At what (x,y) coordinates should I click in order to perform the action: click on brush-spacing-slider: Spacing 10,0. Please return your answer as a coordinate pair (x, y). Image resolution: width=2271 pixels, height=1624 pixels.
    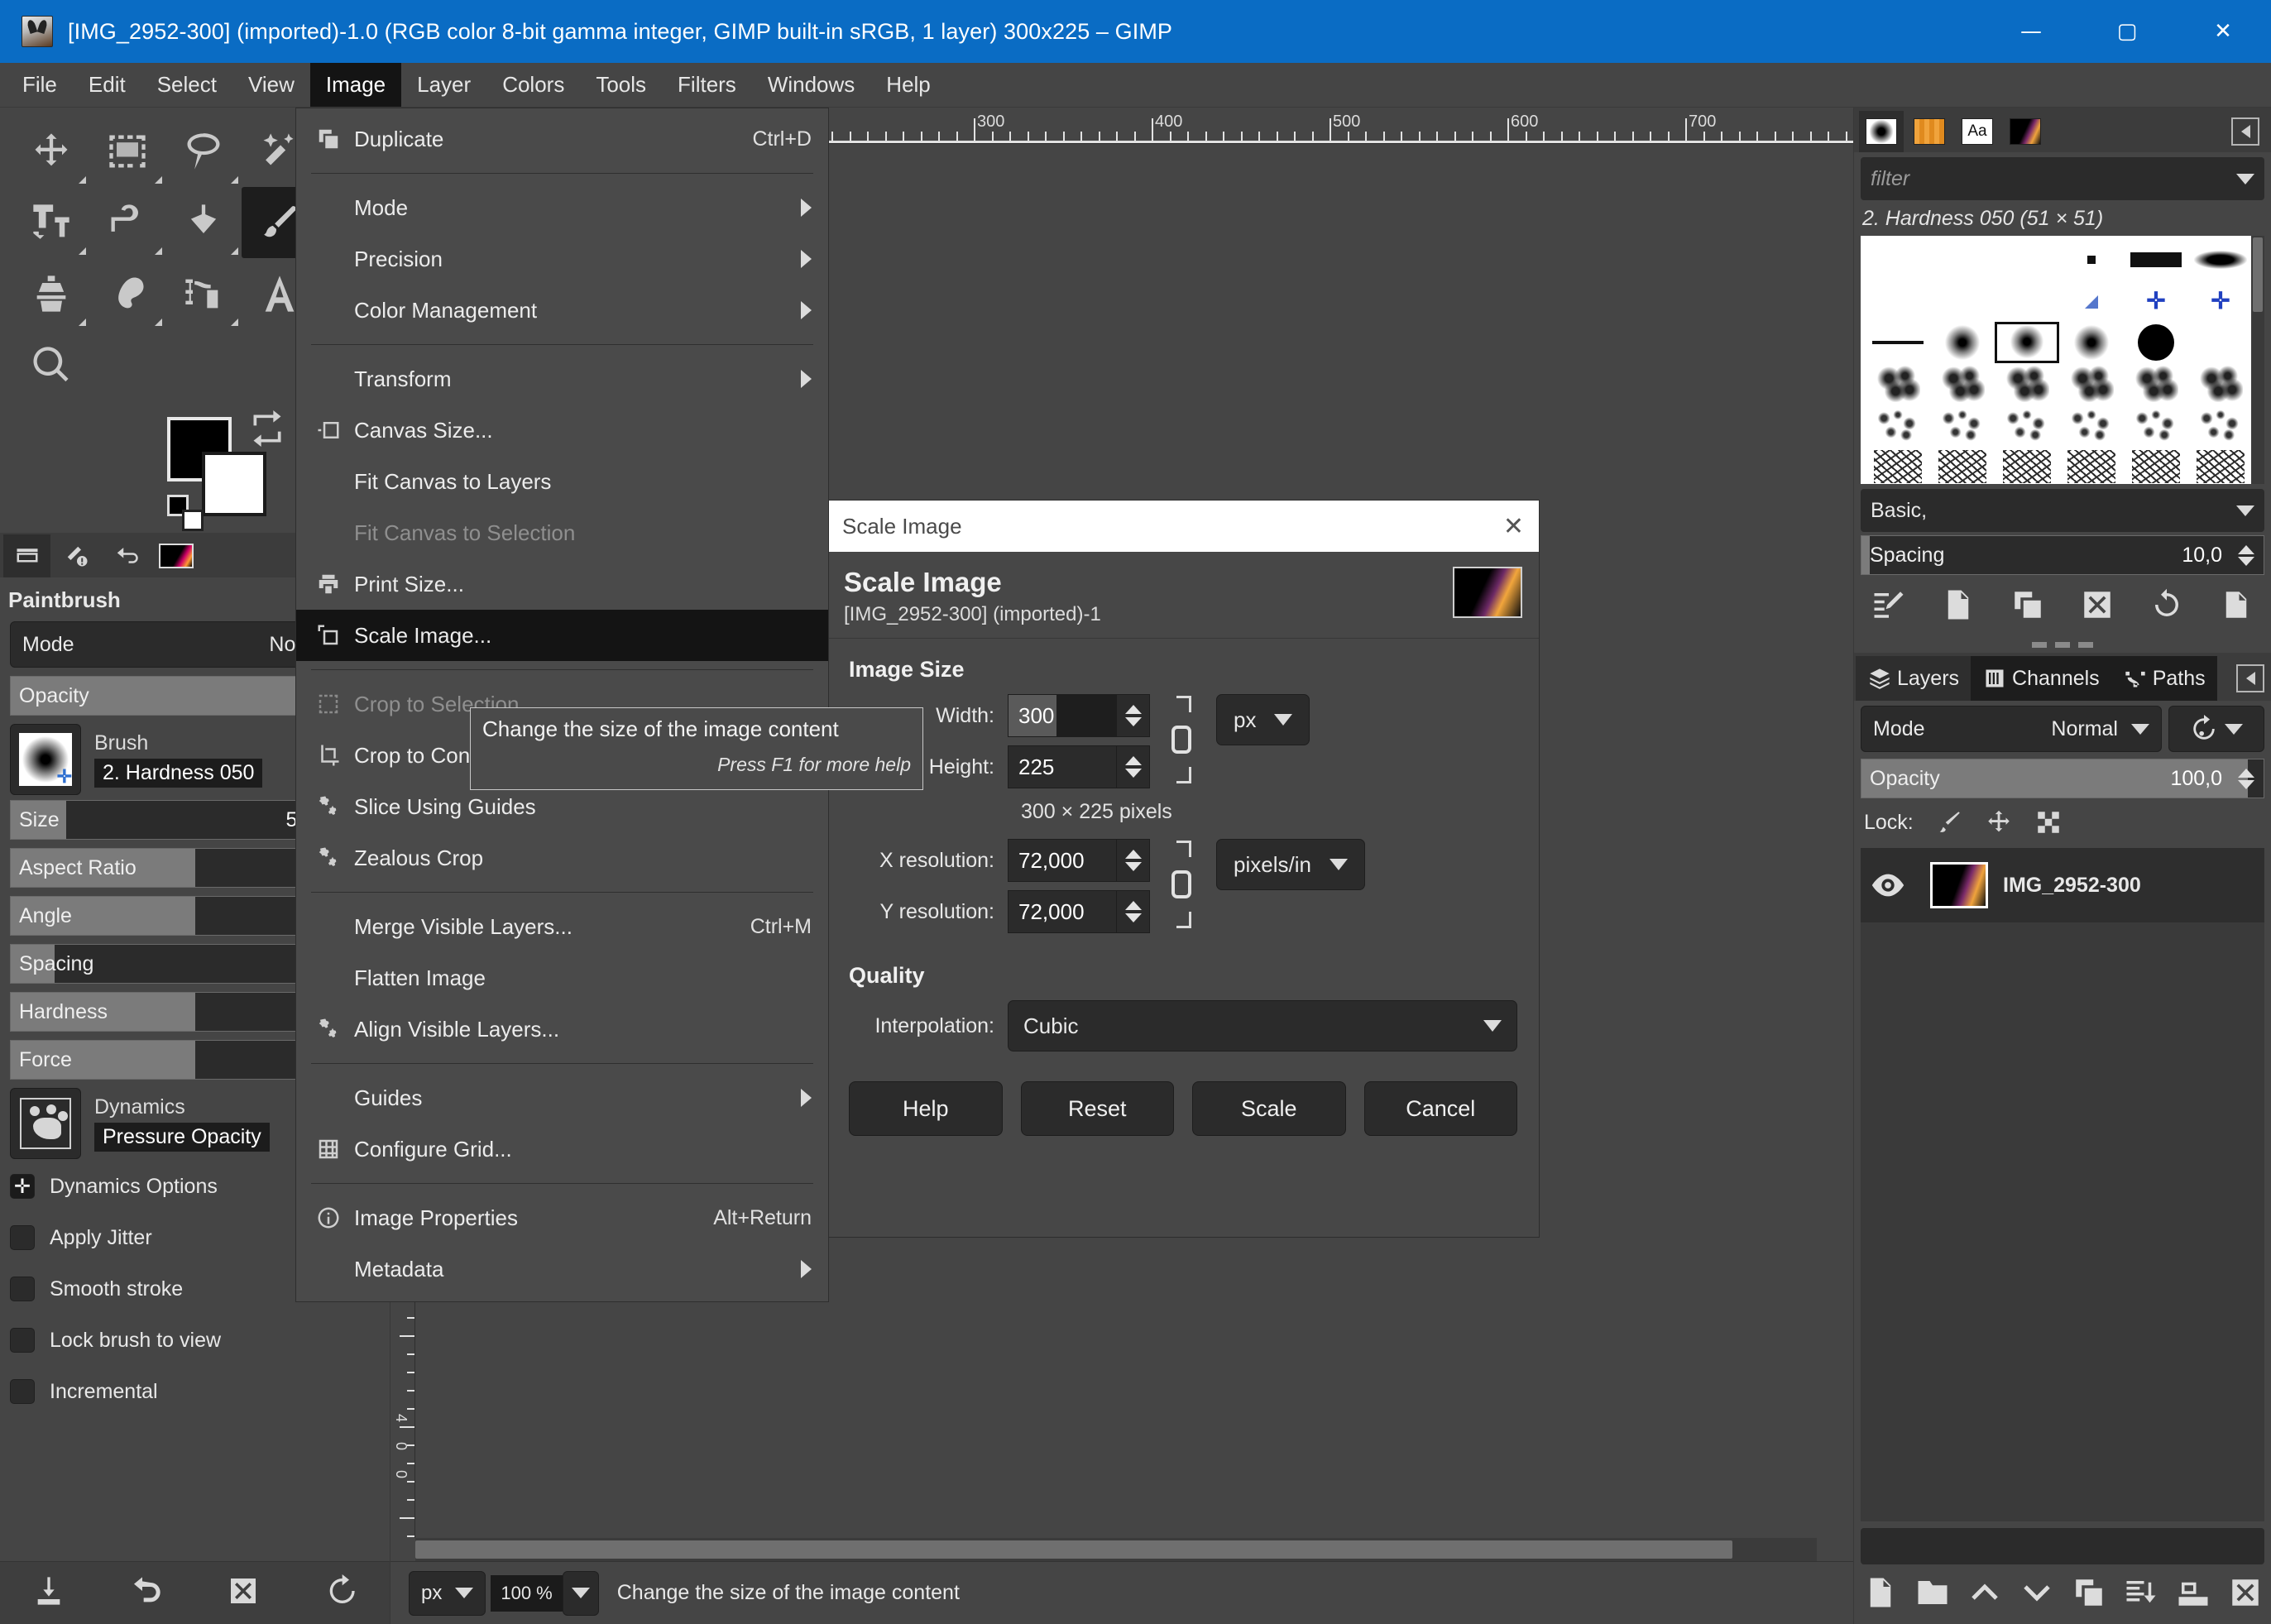
    Looking at the image, I should click on (2062, 555).